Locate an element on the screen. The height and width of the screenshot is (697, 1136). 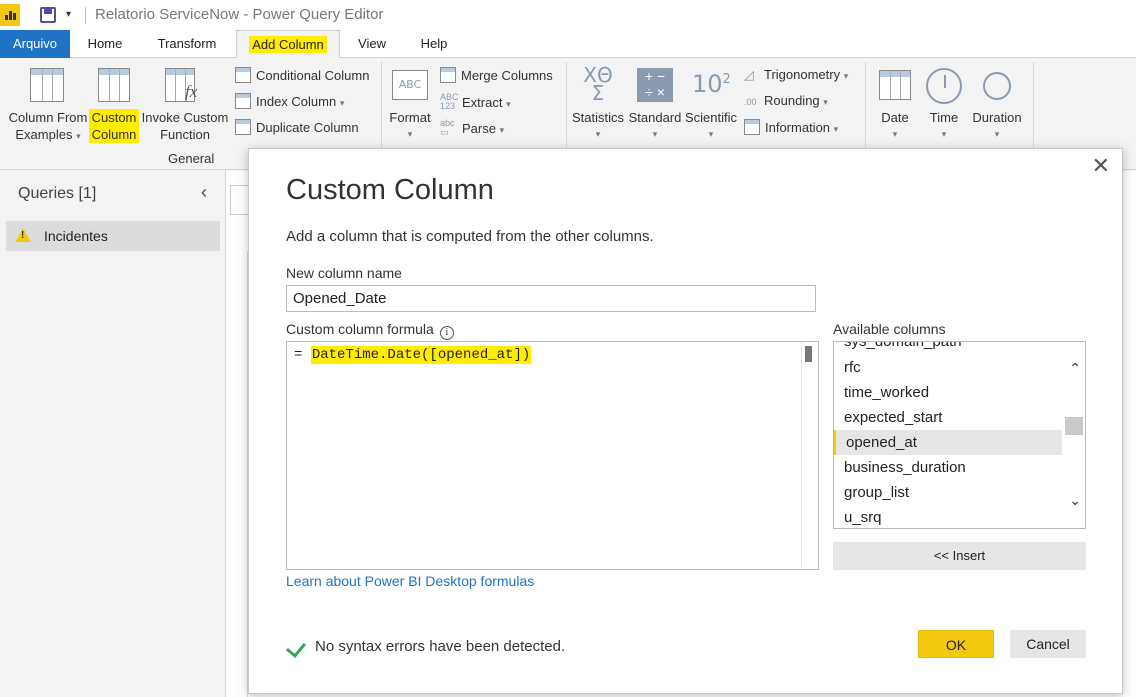
extract-icon: ABC 123 is located at coordinates (449, 101).